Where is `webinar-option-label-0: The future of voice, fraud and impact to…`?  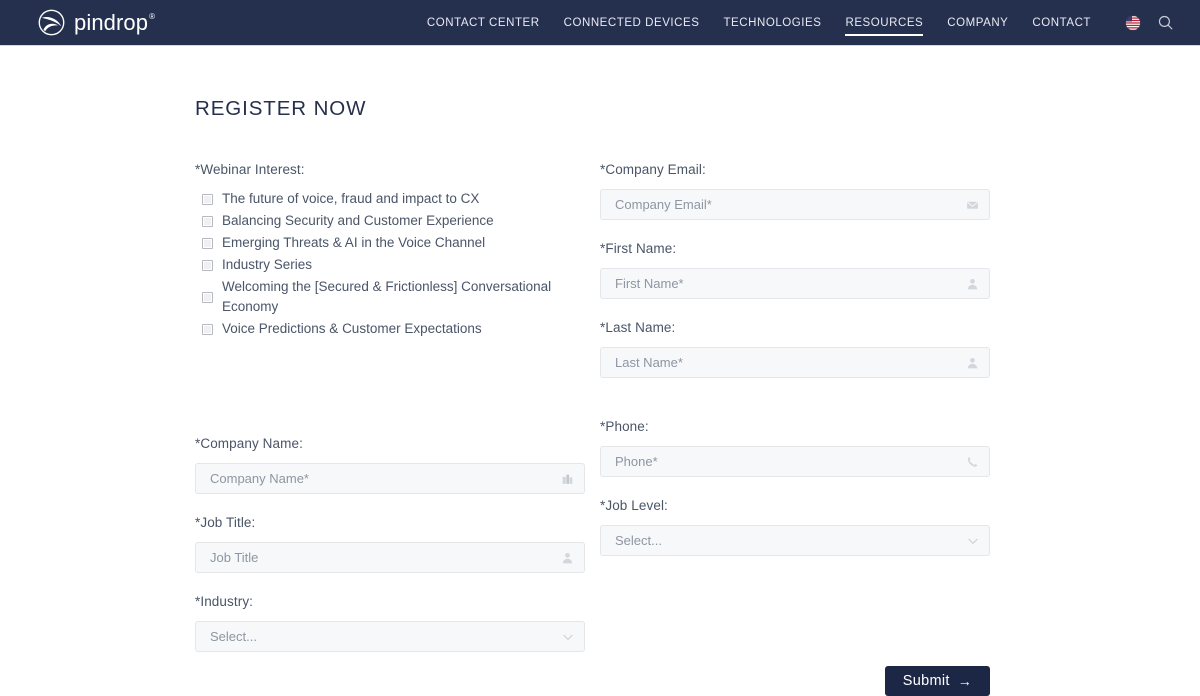 webinar-option-label-0: The future of voice, fraud and impact to… is located at coordinates (350, 199).